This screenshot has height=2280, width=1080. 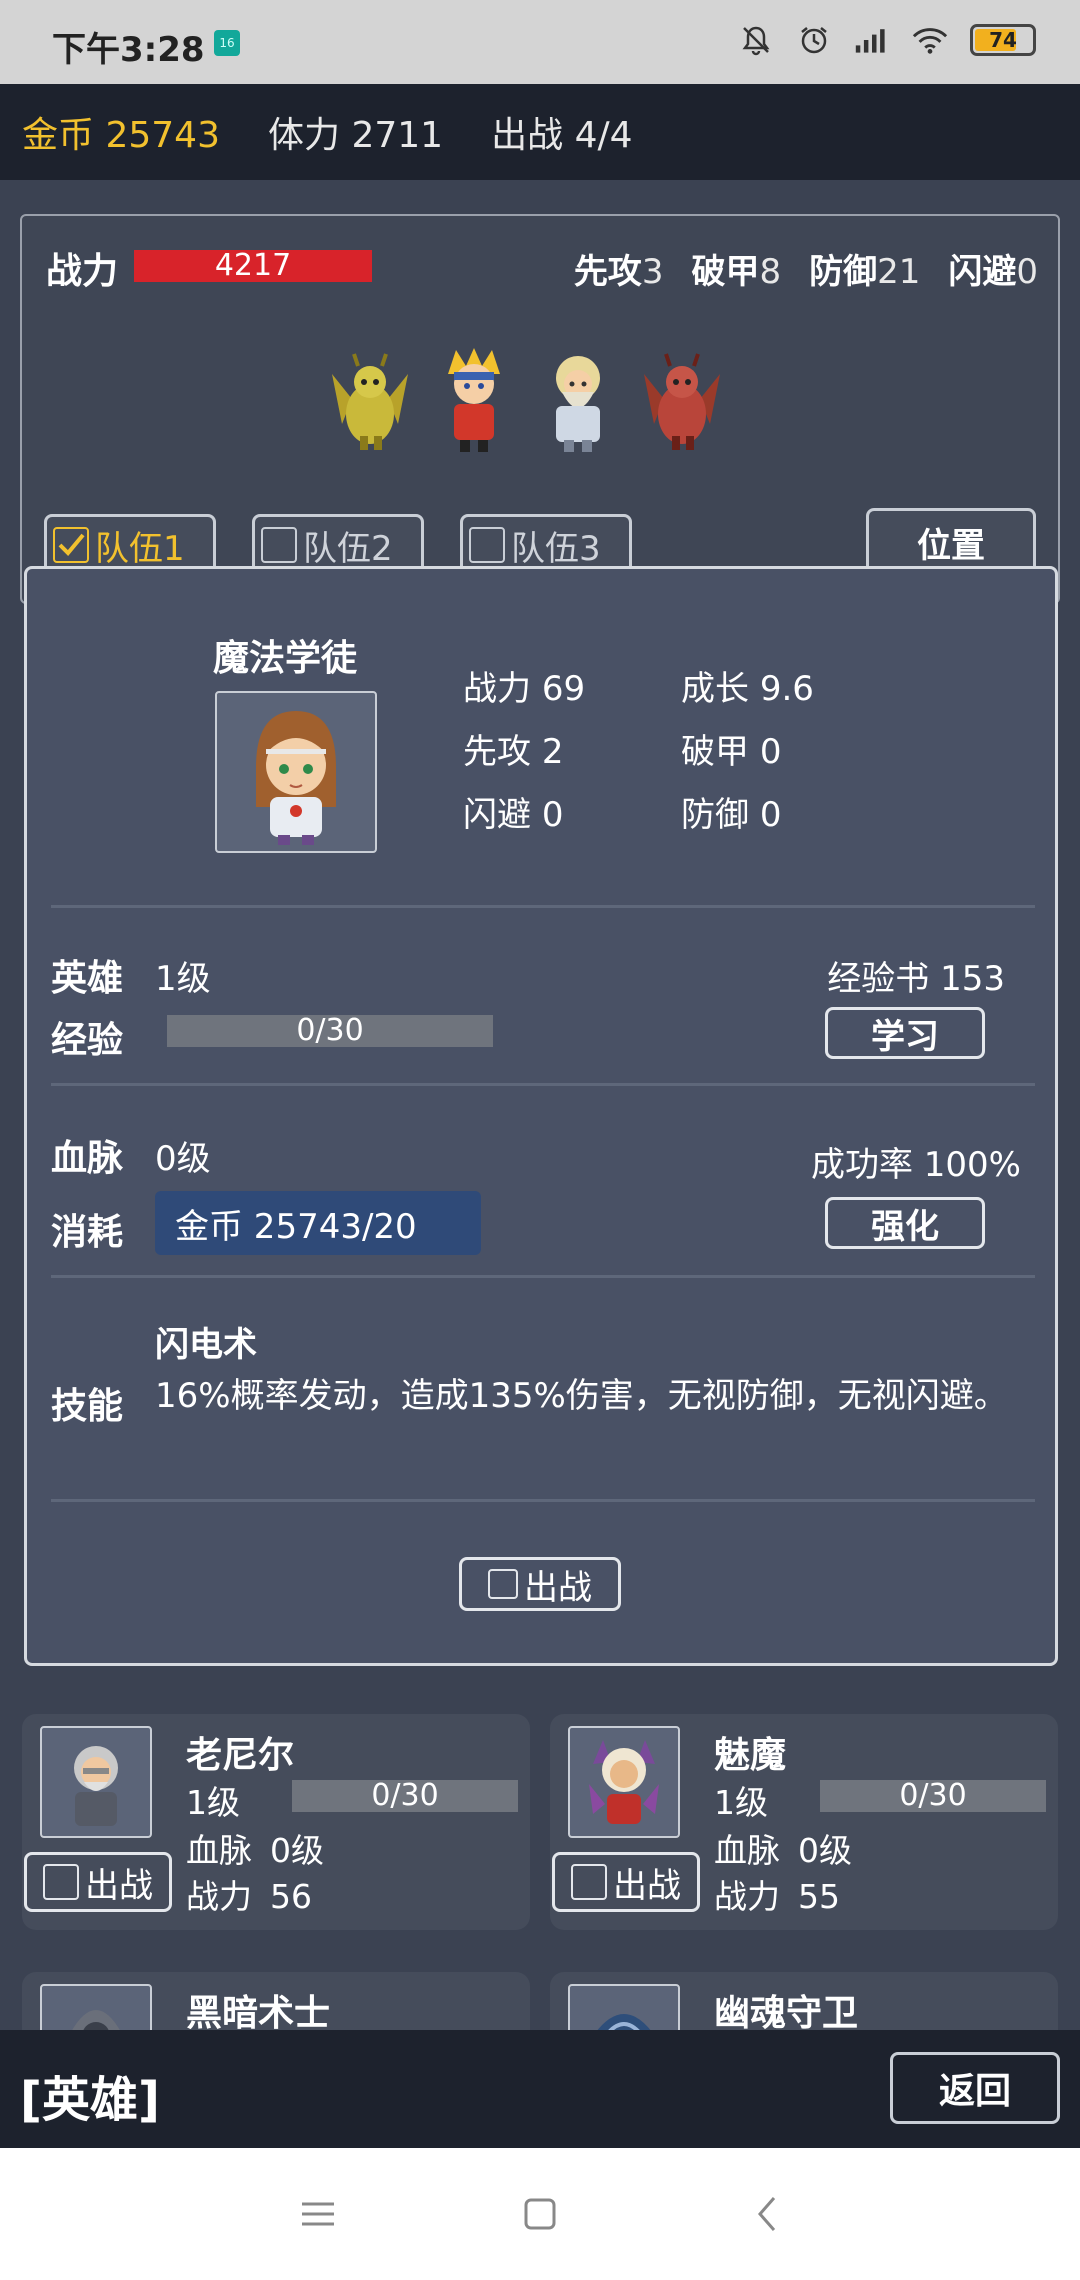 I want to click on checkbox-checked-icon, so click(x=71, y=545).